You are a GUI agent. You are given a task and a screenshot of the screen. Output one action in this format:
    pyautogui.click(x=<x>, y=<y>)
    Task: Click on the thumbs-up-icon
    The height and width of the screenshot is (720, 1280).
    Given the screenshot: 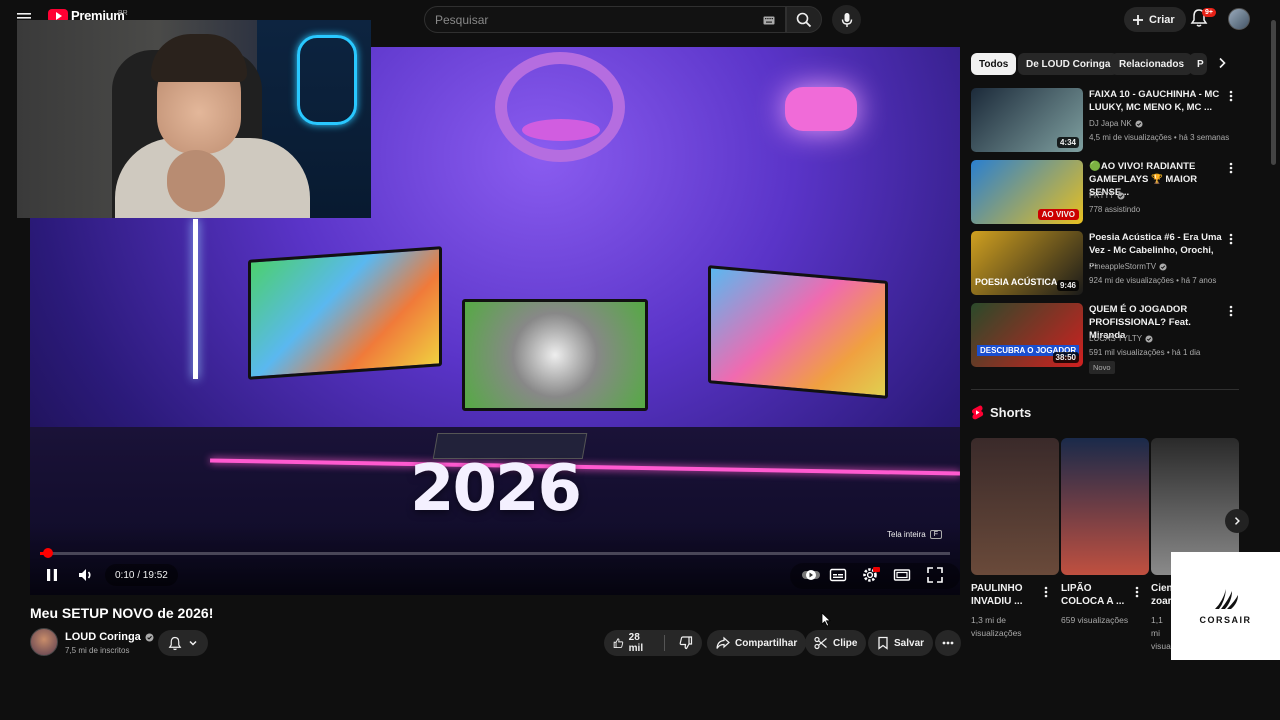 What is the action you would take?
    pyautogui.click(x=618, y=643)
    